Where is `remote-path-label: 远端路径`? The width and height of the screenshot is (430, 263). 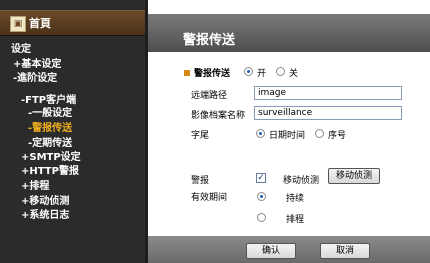
remote-path-label: 远端路径 is located at coordinates (209, 96).